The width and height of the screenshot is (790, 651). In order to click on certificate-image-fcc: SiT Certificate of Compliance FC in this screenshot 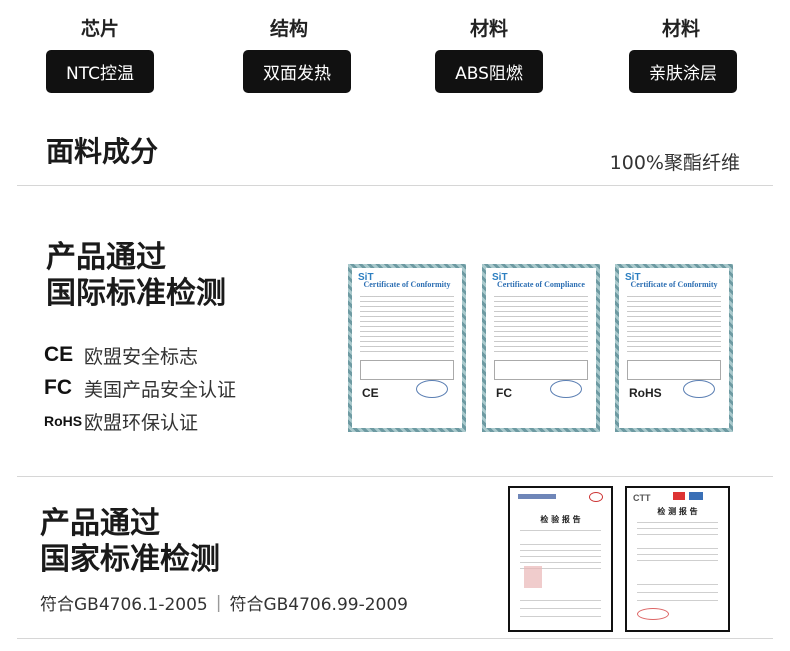, I will do `click(541, 348)`.